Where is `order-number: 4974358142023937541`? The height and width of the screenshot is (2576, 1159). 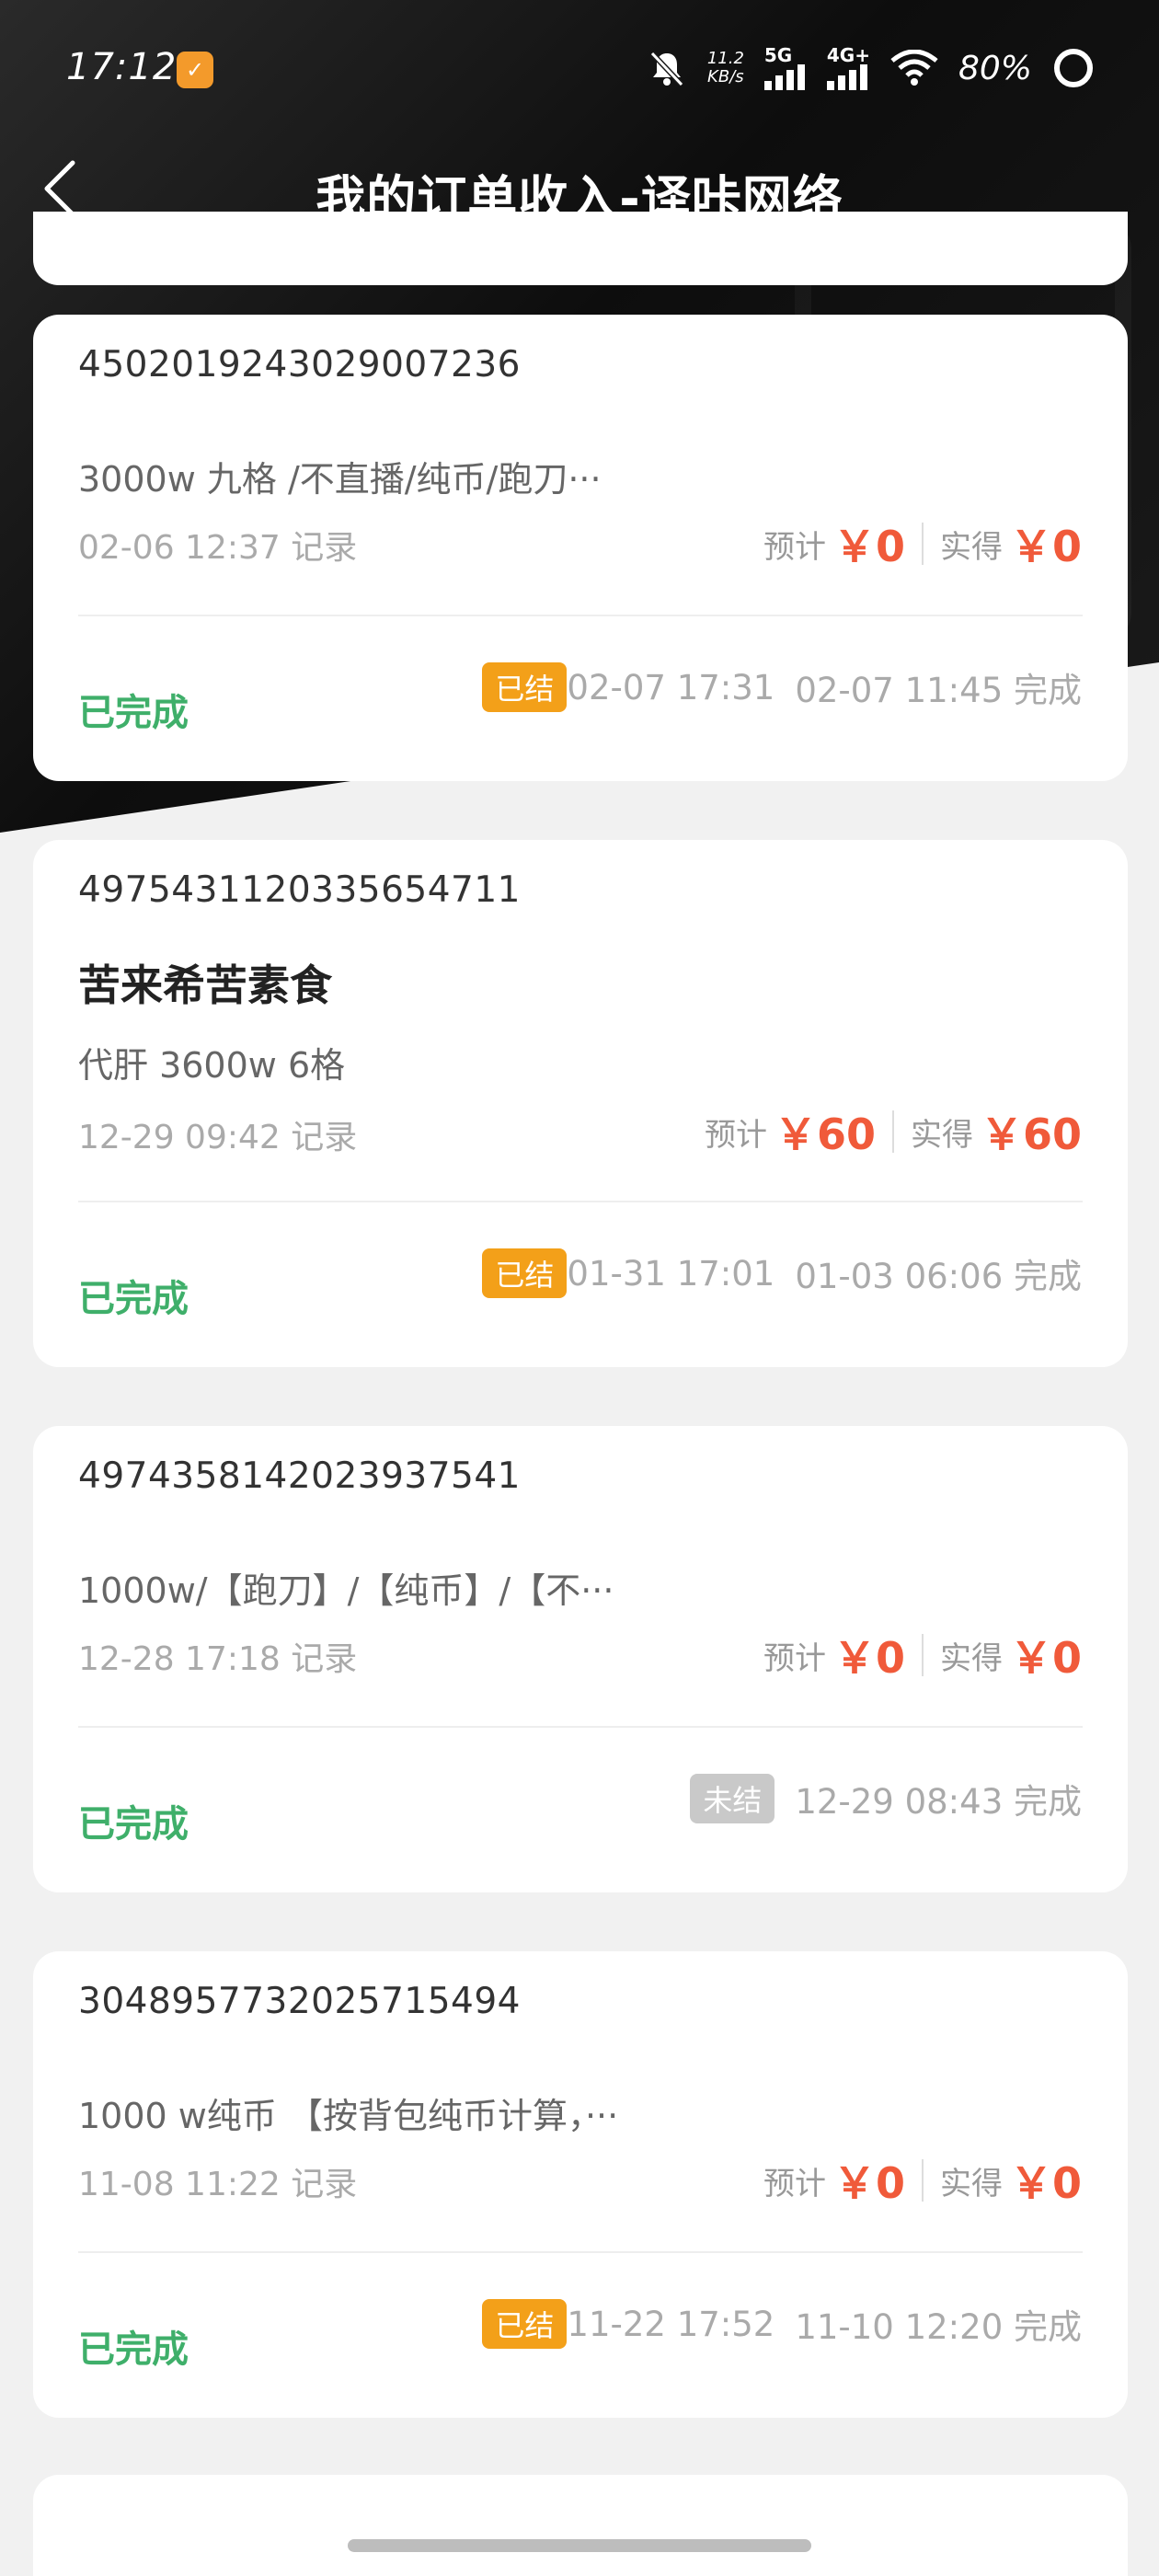
order-number: 4974358142023937541 is located at coordinates (299, 1476).